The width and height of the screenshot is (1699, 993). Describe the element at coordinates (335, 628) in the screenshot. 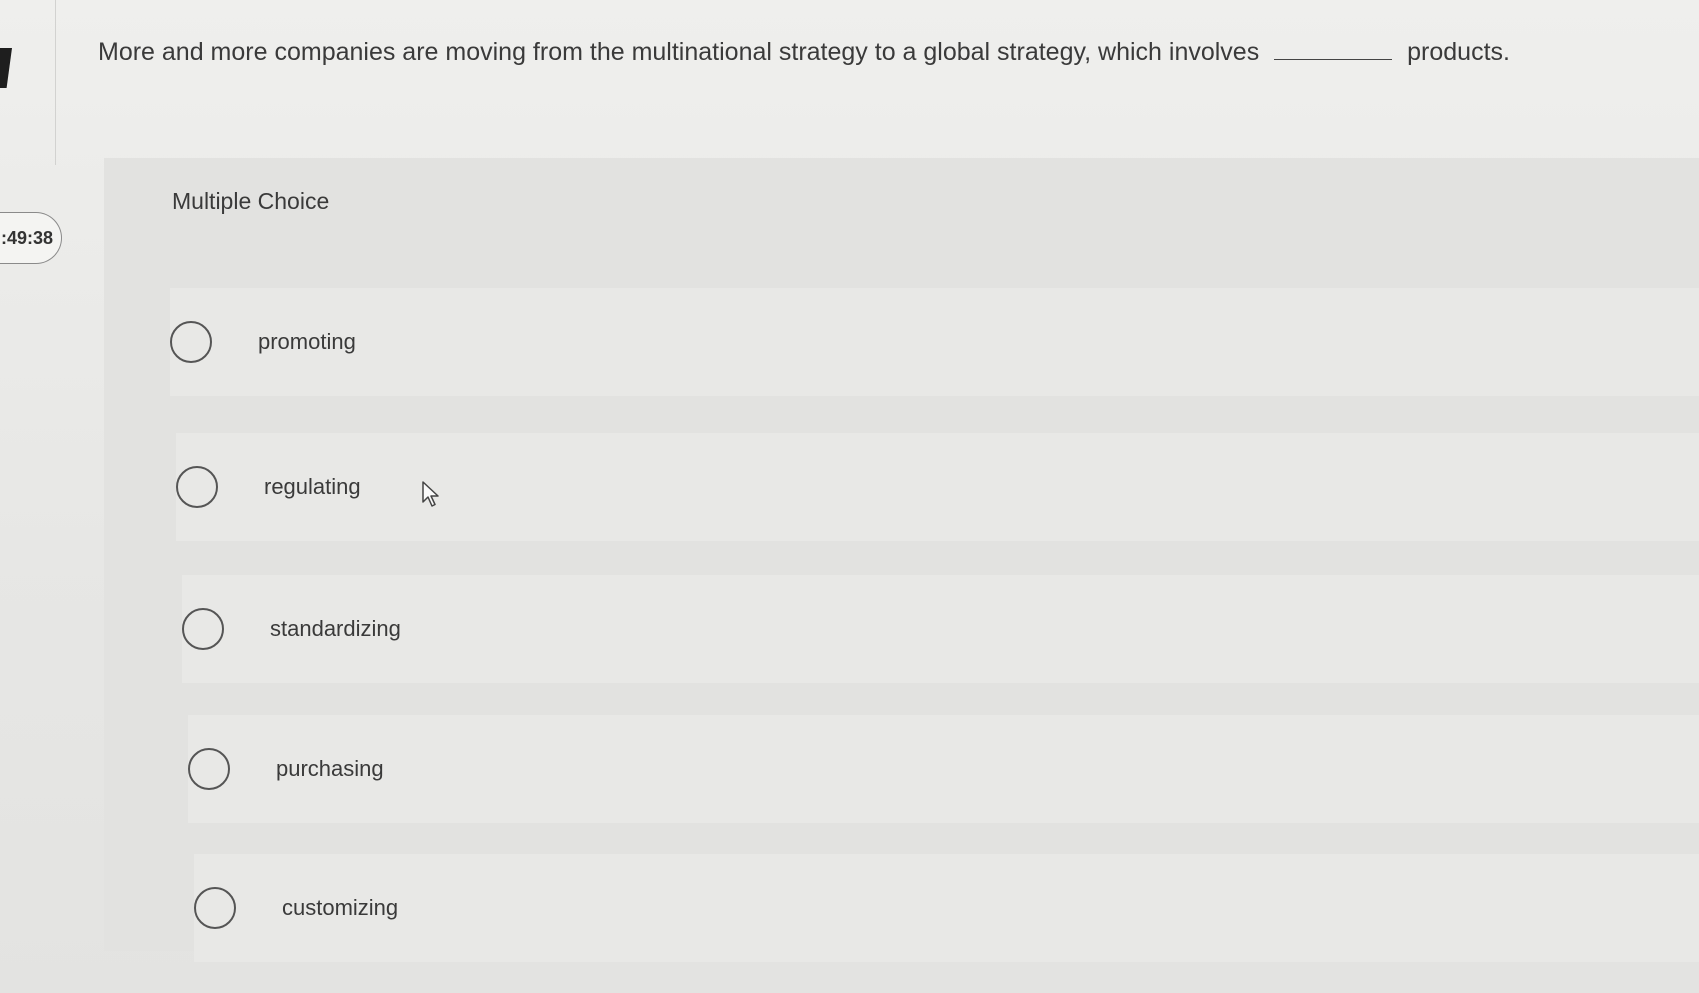

I see `choice-label: standardizing` at that location.